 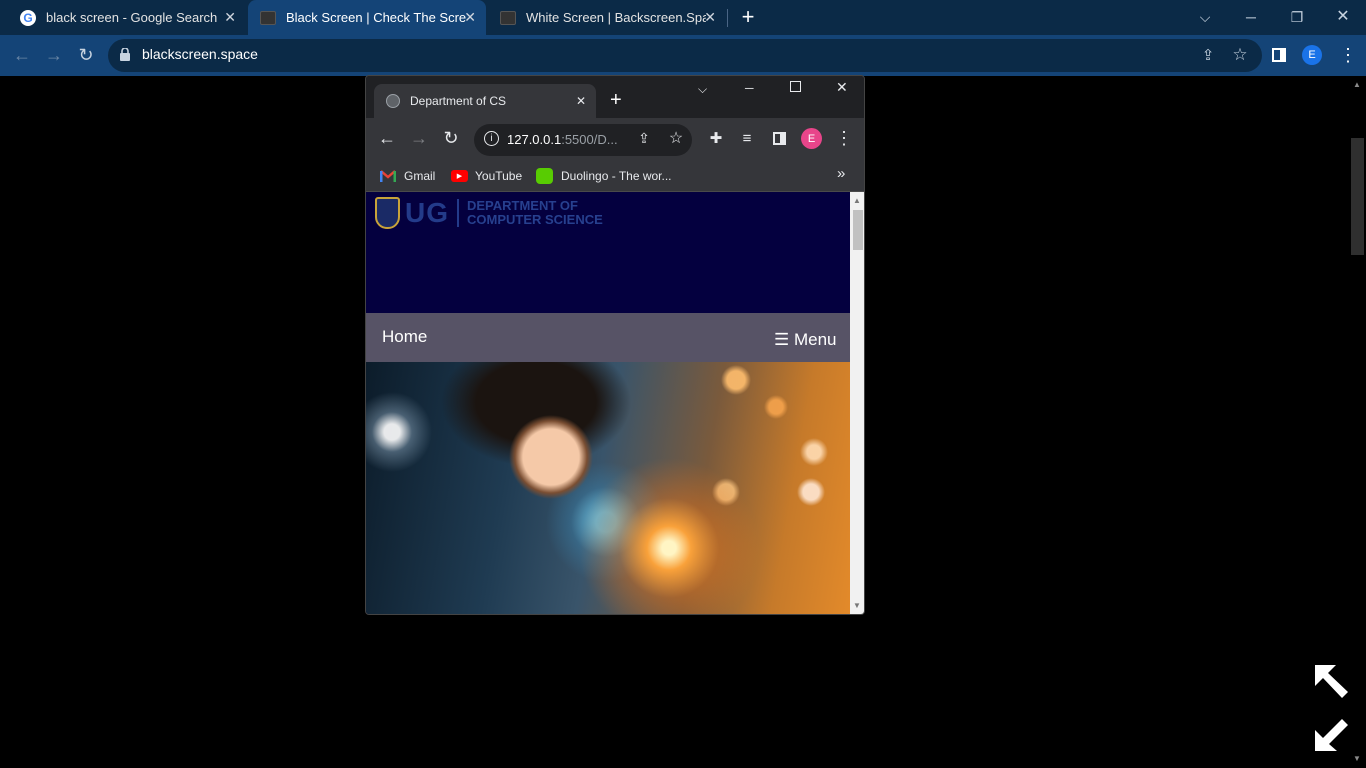 I want to click on youtube-icon: ▶, so click(x=459, y=176).